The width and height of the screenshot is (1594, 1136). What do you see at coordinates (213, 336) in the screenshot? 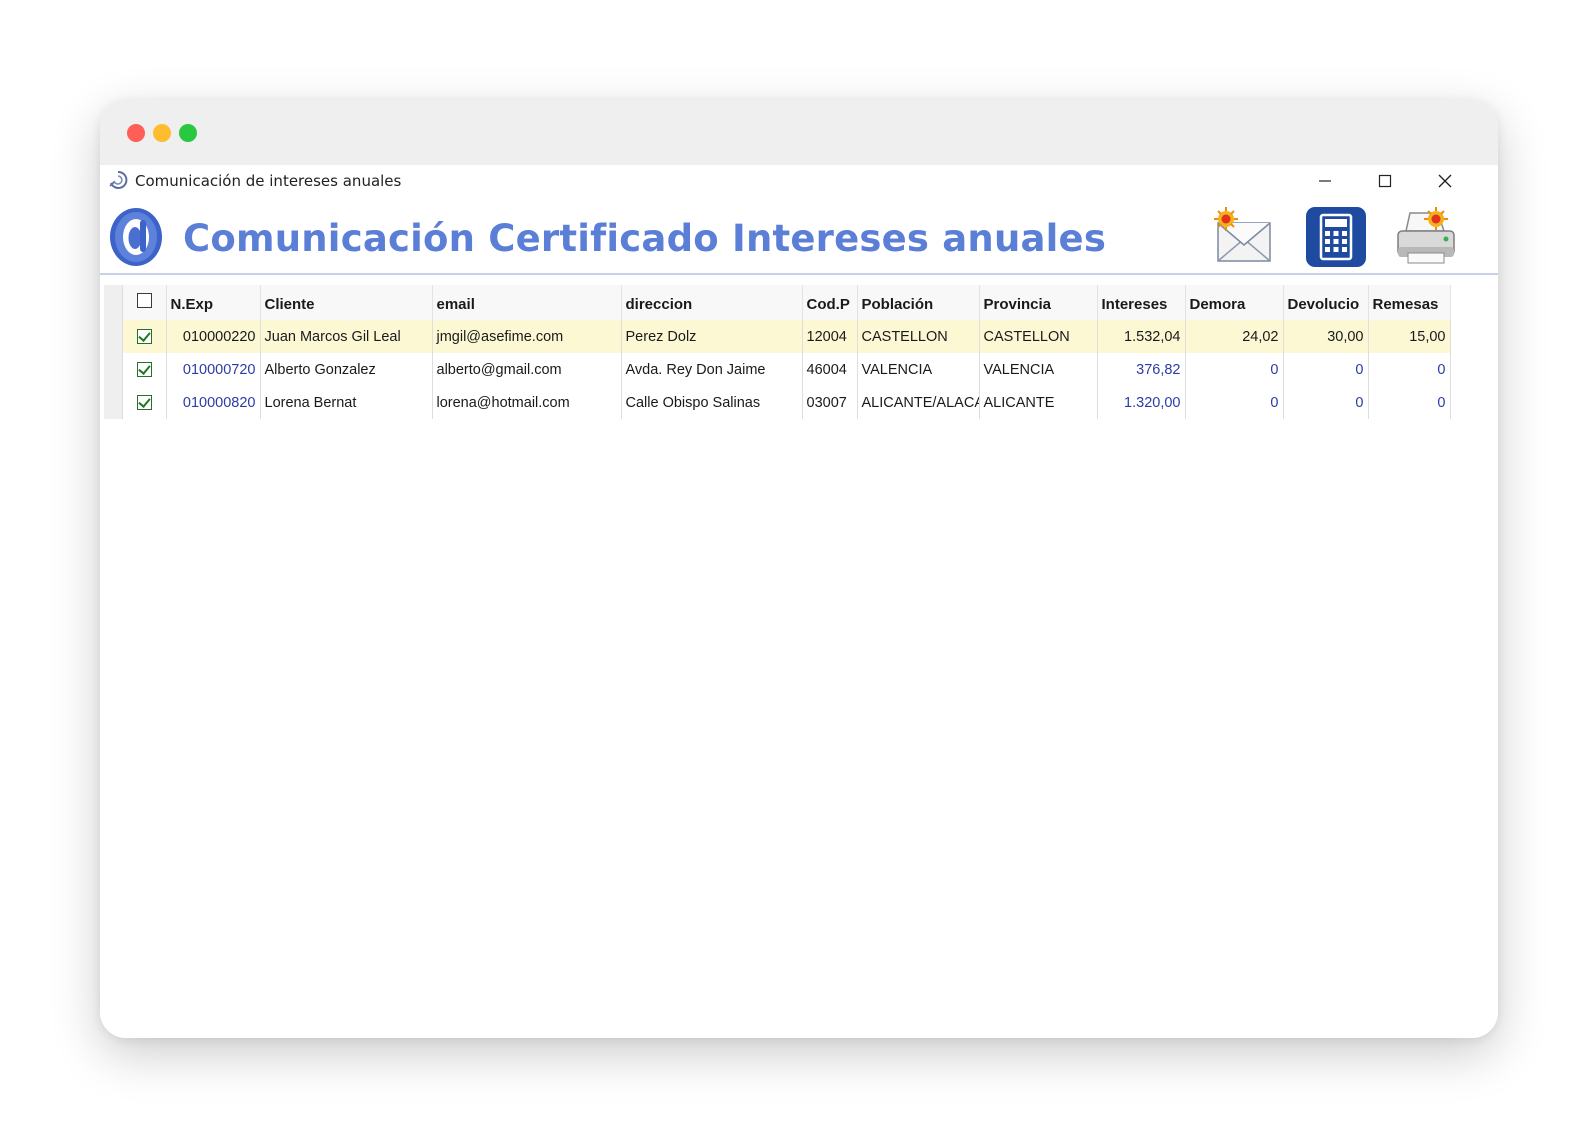
I see `cell-nexp: 010000220` at bounding box center [213, 336].